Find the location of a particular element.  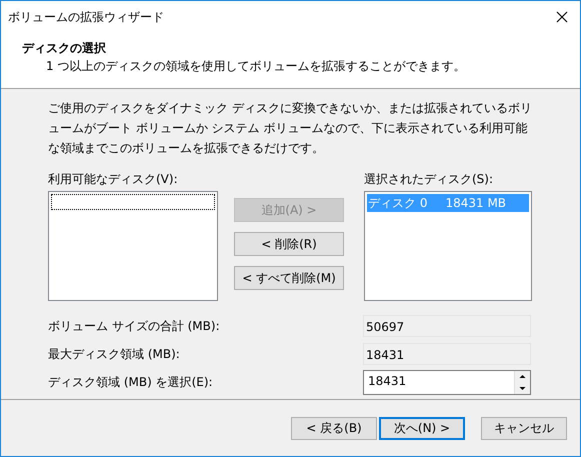

wizard-button: 次へ(N) > is located at coordinates (422, 428).